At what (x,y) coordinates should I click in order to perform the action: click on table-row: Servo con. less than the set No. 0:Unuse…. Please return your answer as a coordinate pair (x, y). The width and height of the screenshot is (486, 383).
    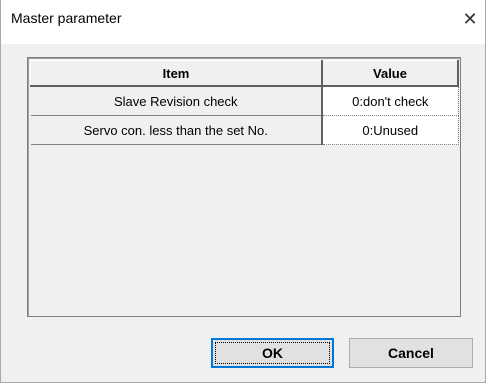
    Looking at the image, I should click on (244, 130).